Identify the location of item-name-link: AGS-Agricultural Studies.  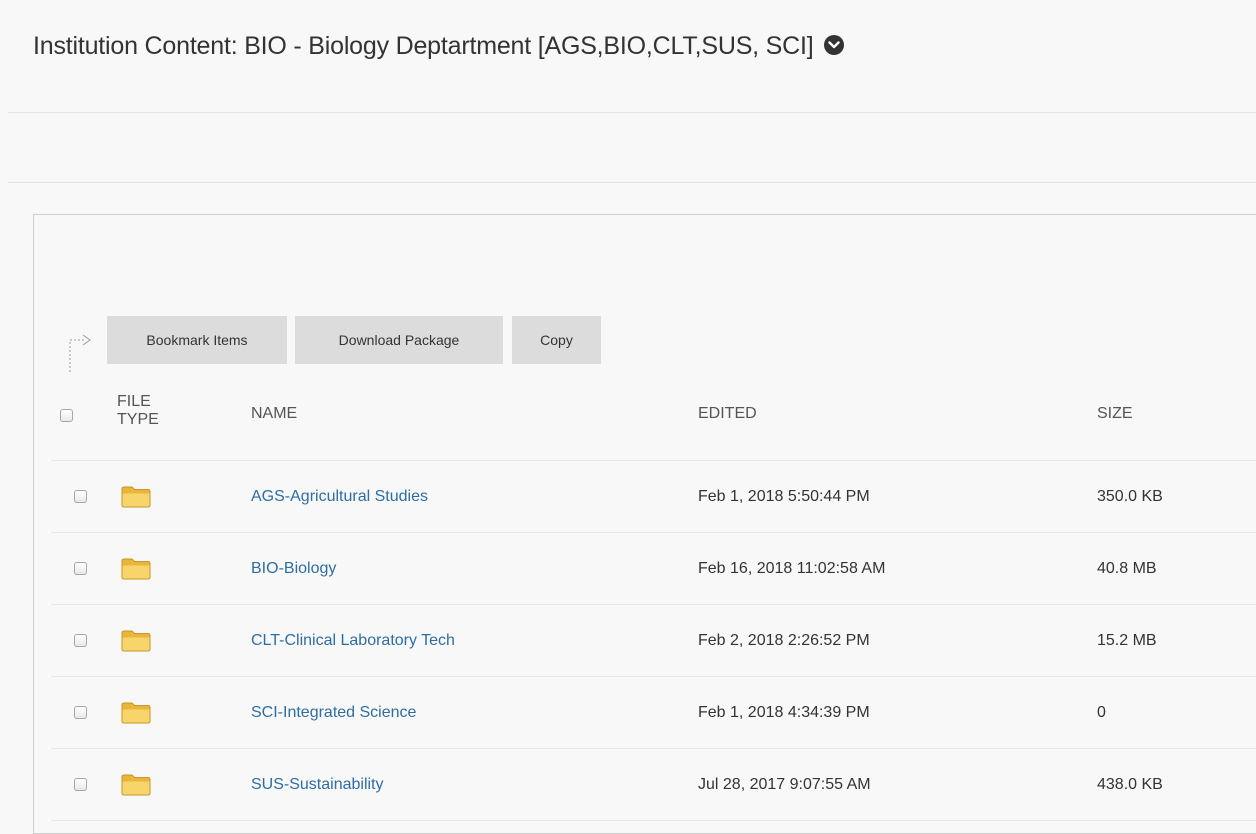
(339, 497).